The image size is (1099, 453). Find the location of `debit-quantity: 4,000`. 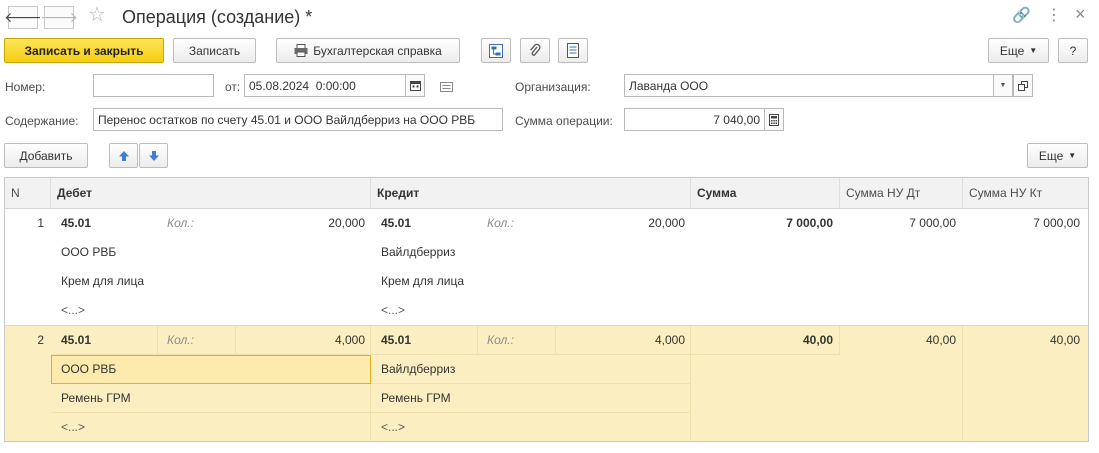

debit-quantity: 4,000 is located at coordinates (303, 340).